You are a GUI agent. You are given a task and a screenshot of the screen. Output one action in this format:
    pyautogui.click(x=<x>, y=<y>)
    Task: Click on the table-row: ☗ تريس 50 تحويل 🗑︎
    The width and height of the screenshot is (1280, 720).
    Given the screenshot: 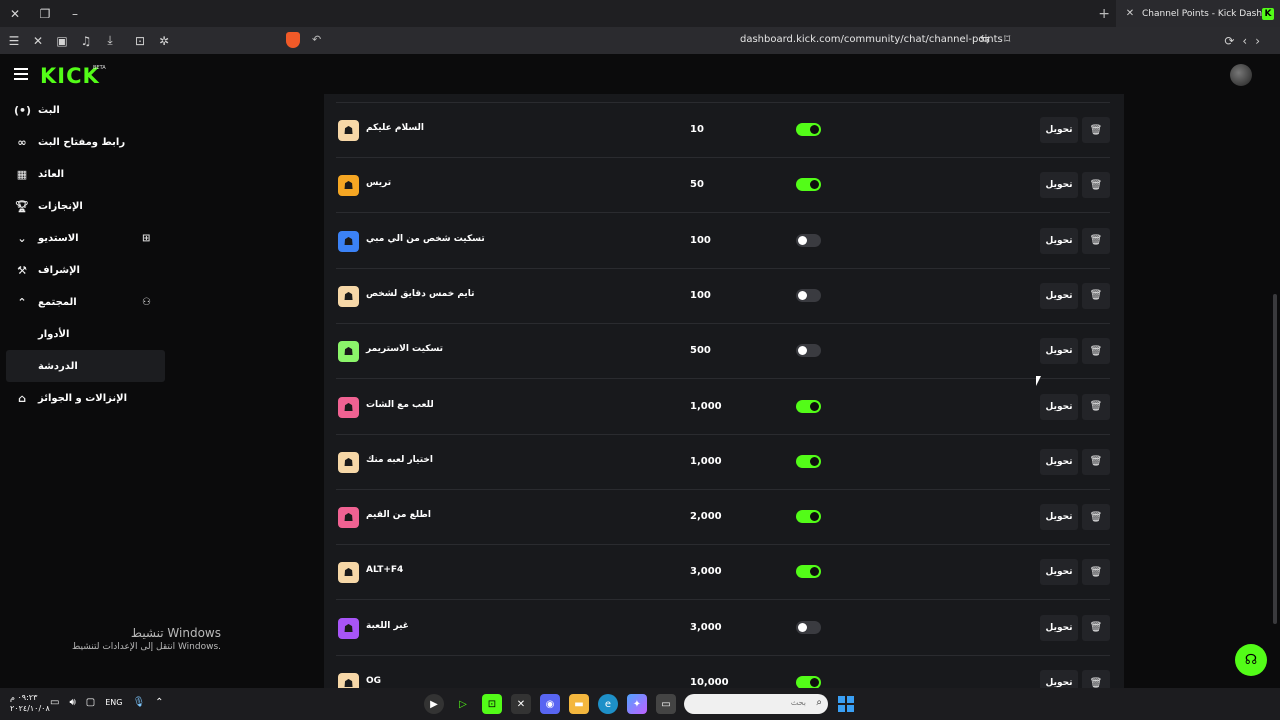 What is the action you would take?
    pyautogui.click(x=723, y=186)
    